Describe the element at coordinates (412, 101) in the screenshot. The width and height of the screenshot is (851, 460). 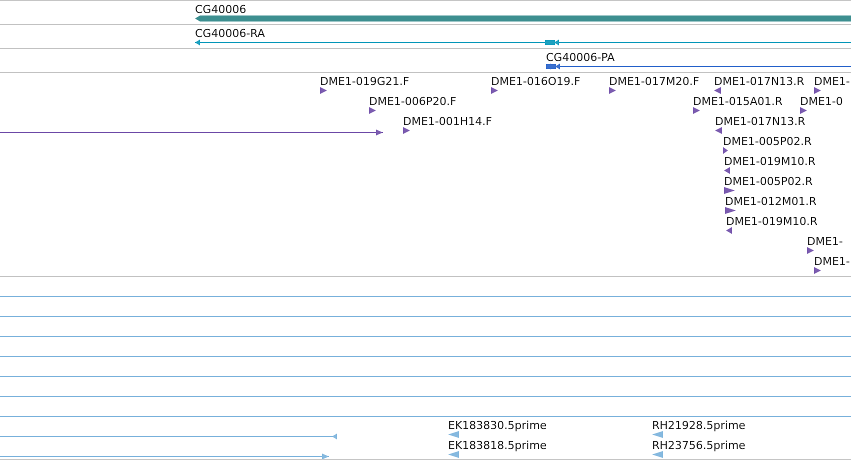
I see `feature-label: DME1-006P20.F` at that location.